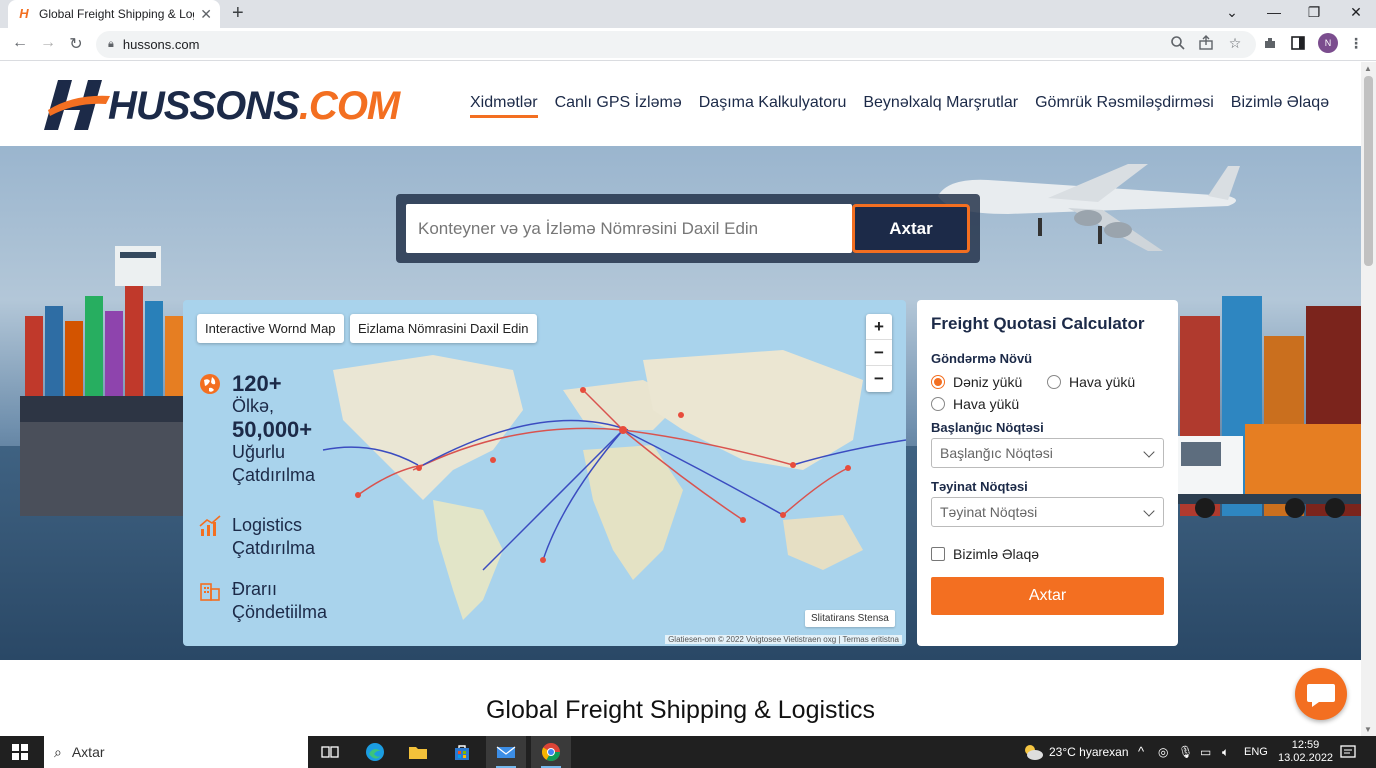 The width and height of the screenshot is (1376, 768). What do you see at coordinates (1207, 43) in the screenshot?
I see `share-icon` at bounding box center [1207, 43].